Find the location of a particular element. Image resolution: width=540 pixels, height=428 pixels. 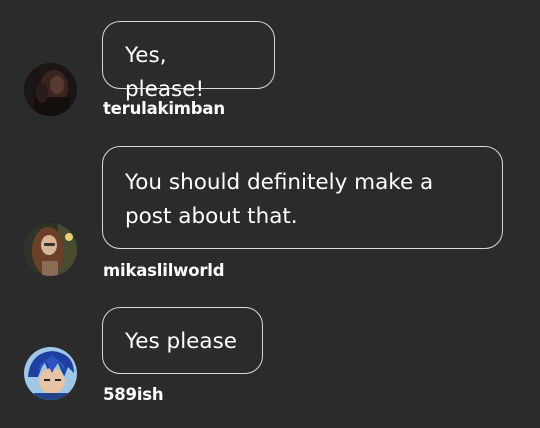

reply-message: Yes, please! is located at coordinates (165, 72).